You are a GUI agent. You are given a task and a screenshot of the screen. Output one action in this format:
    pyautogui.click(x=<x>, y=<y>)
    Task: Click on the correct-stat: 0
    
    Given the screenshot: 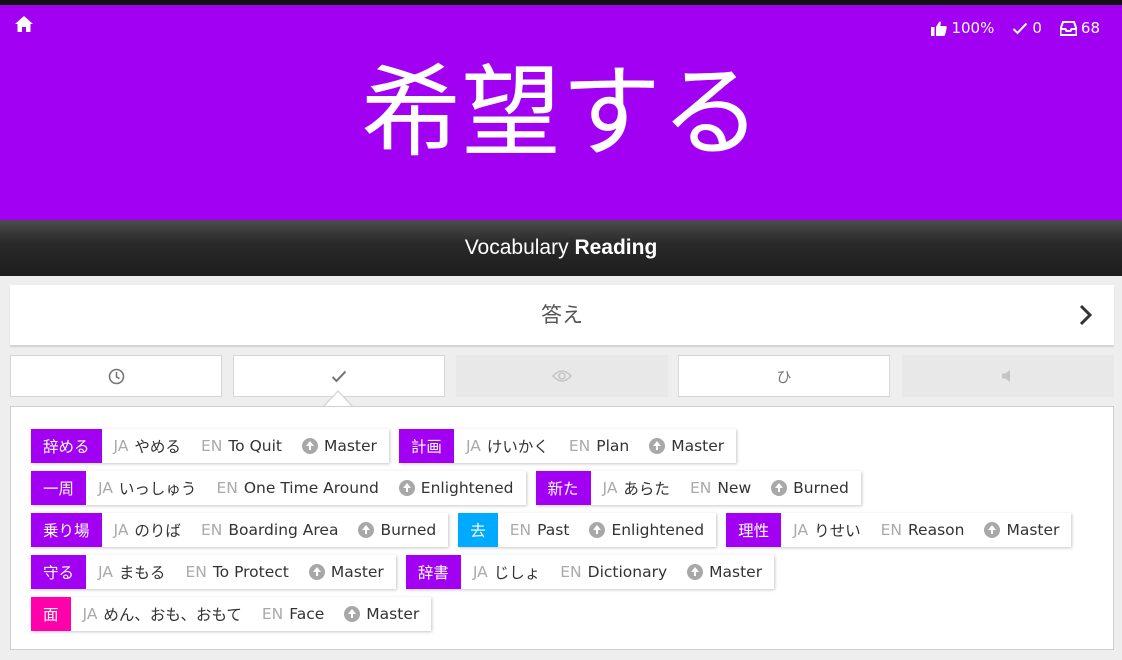 What is the action you would take?
    pyautogui.click(x=1027, y=28)
    